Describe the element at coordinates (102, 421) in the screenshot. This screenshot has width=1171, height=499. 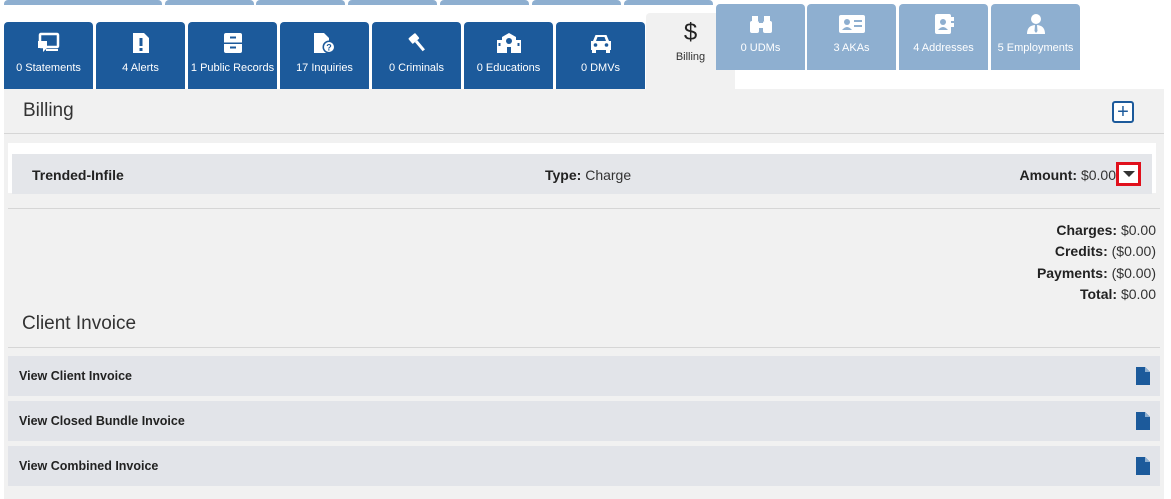
I see `invoice-link-label: View Closed Bundle Invoice` at that location.